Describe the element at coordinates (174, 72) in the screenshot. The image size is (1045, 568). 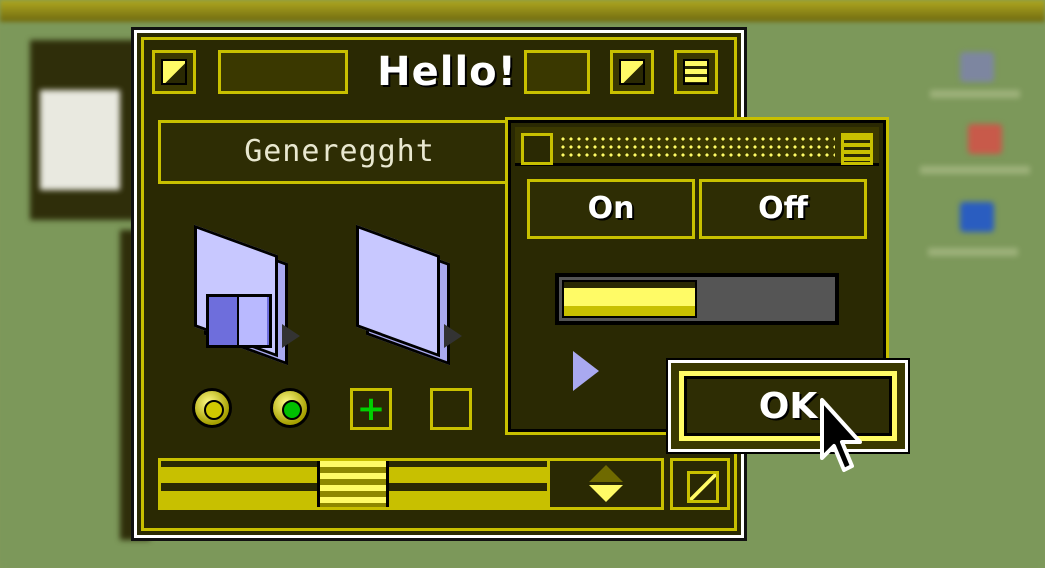
I see `close-box-button` at that location.